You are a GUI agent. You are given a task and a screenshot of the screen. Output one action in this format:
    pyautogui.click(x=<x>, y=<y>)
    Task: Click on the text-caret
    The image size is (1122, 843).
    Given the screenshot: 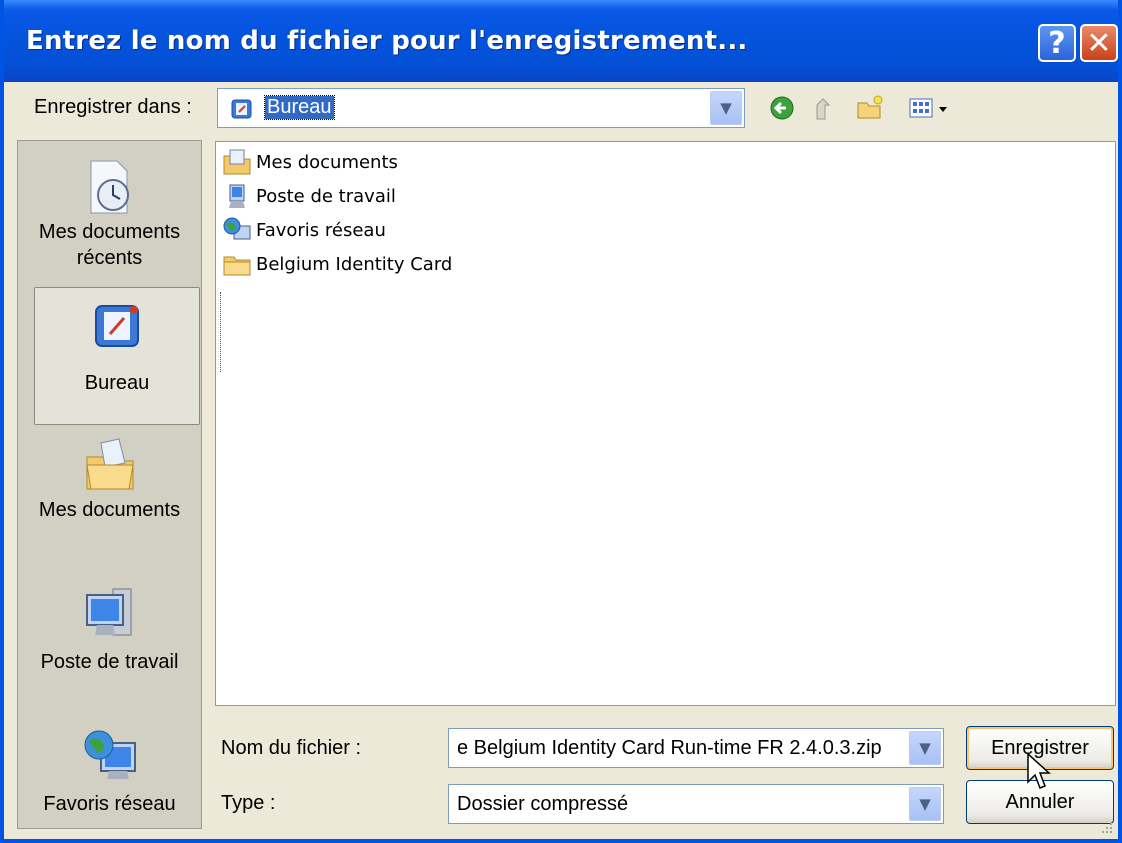 What is the action you would take?
    pyautogui.click(x=221, y=332)
    